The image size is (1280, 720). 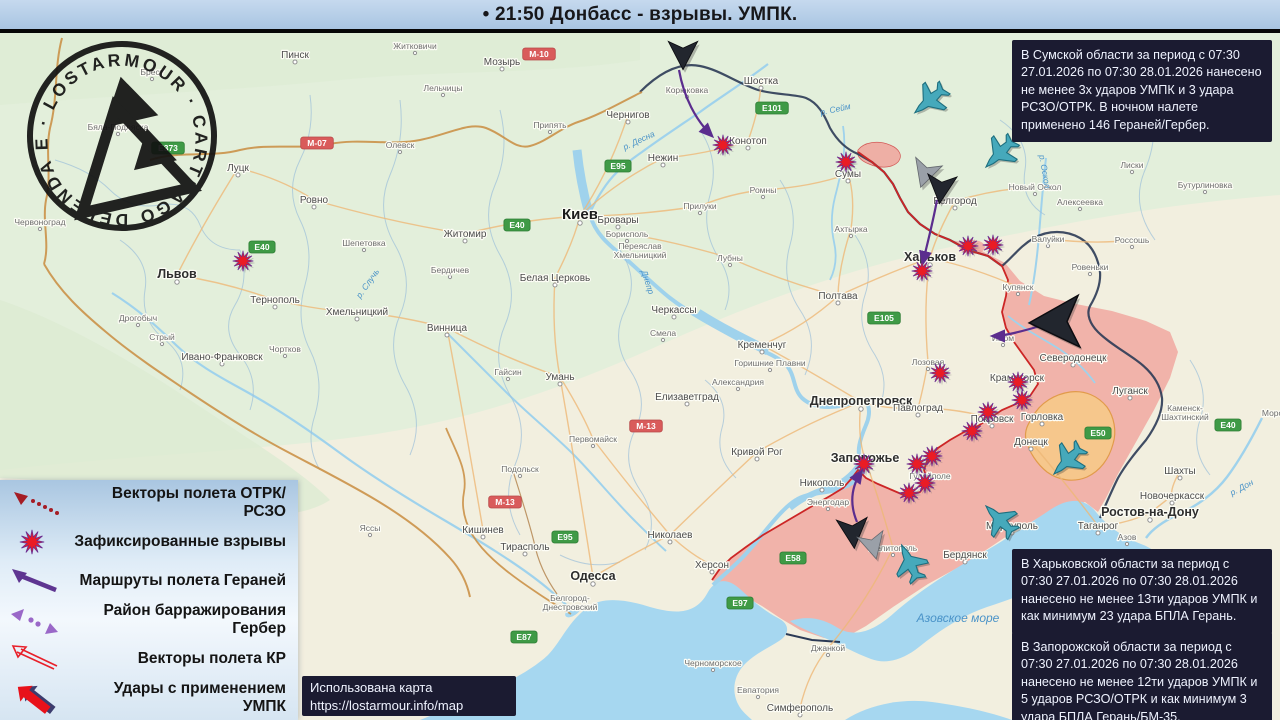 I want to click on city-label: Дрогобыч, so click(x=138, y=318).